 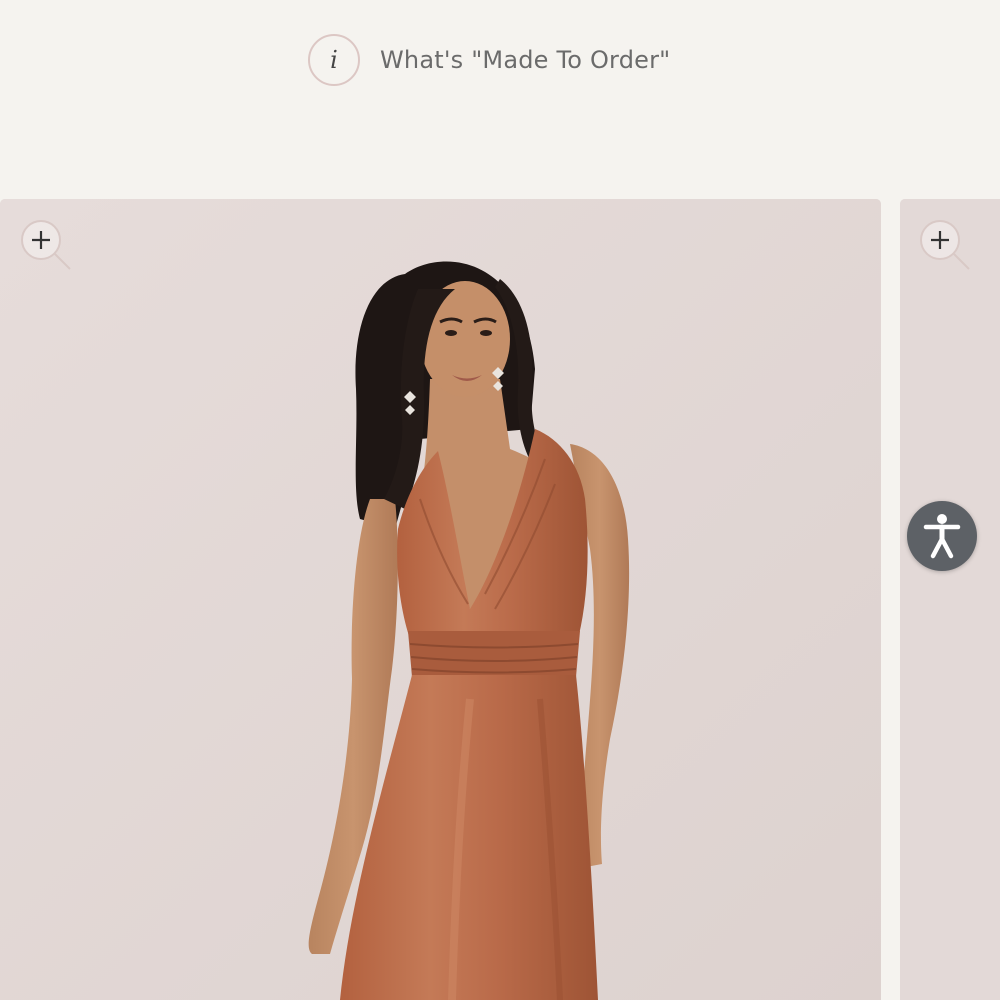 I want to click on made-to-order-label: What's "Made To Order", so click(x=525, y=60).